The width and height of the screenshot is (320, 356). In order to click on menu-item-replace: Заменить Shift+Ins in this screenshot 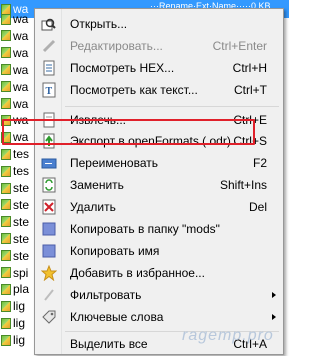, I will do `click(159, 185)`.